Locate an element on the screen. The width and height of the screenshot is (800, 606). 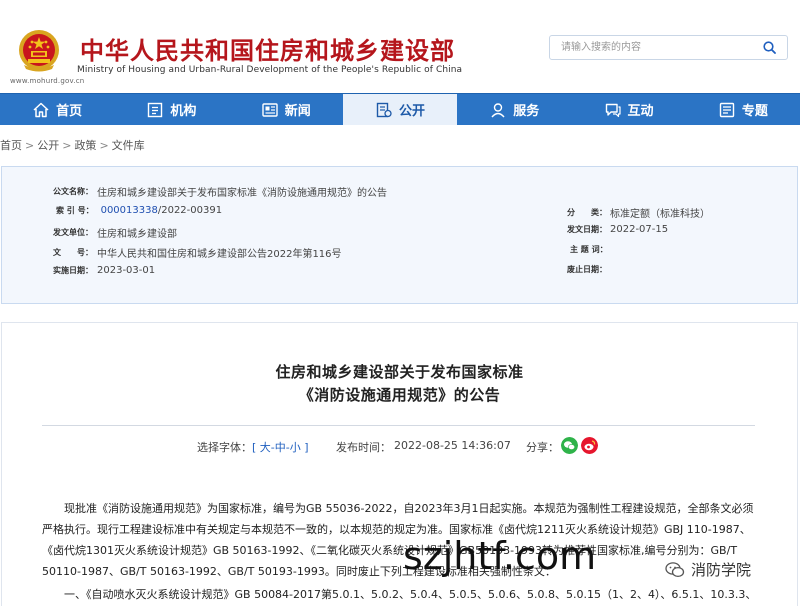
nav-label: 专题 is located at coordinates (754, 111).